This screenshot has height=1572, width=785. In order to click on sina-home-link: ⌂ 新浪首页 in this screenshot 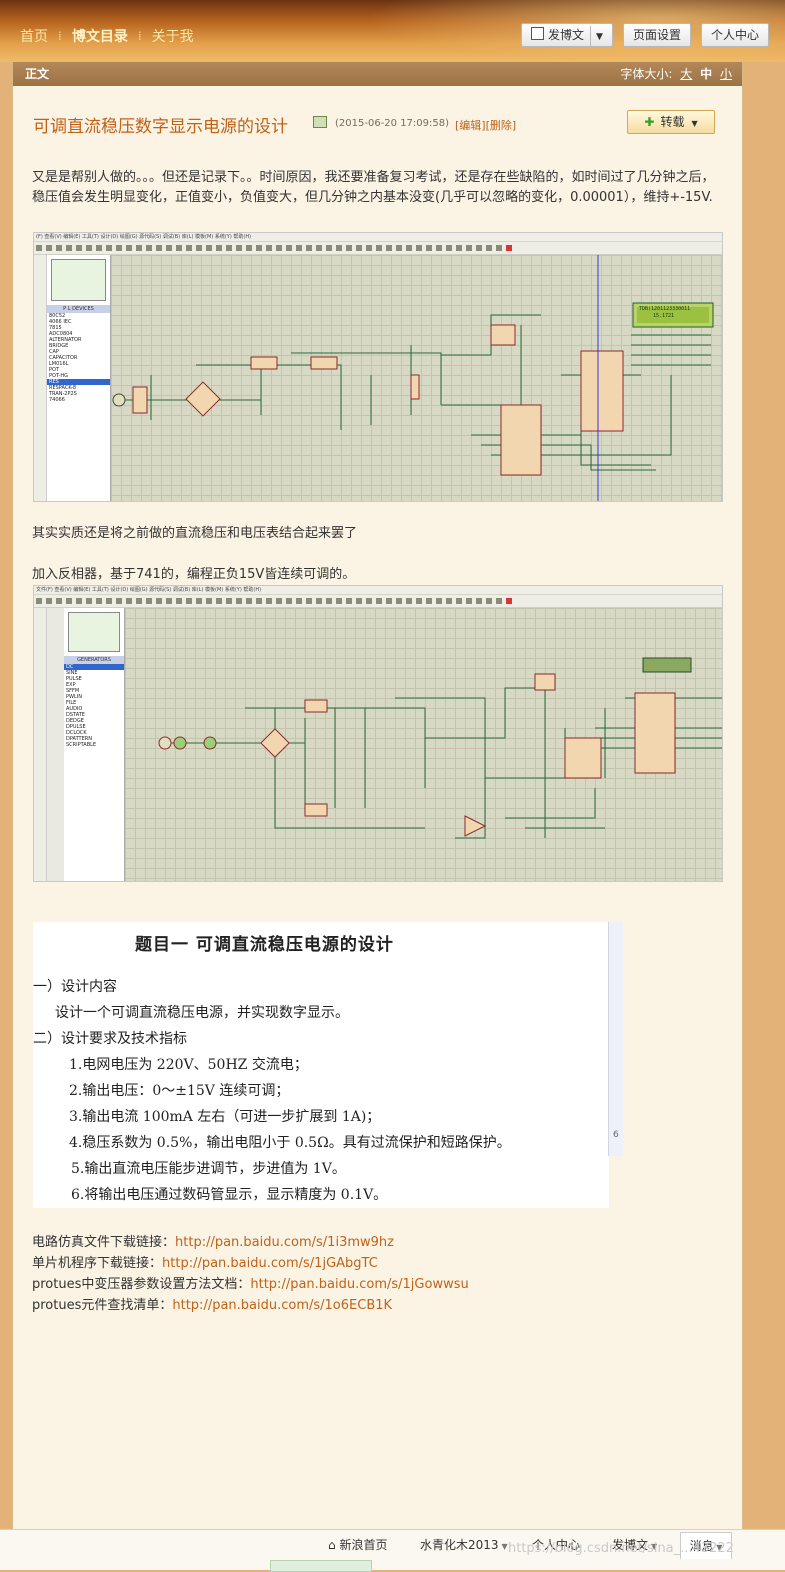, I will do `click(357, 1544)`.